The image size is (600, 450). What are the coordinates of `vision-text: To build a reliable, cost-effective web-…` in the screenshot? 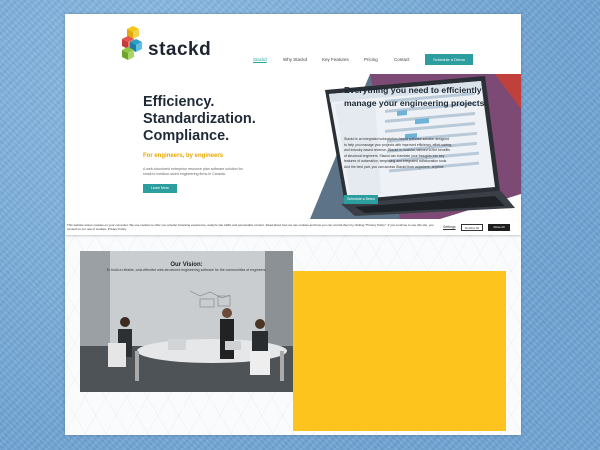 It's located at (186, 270).